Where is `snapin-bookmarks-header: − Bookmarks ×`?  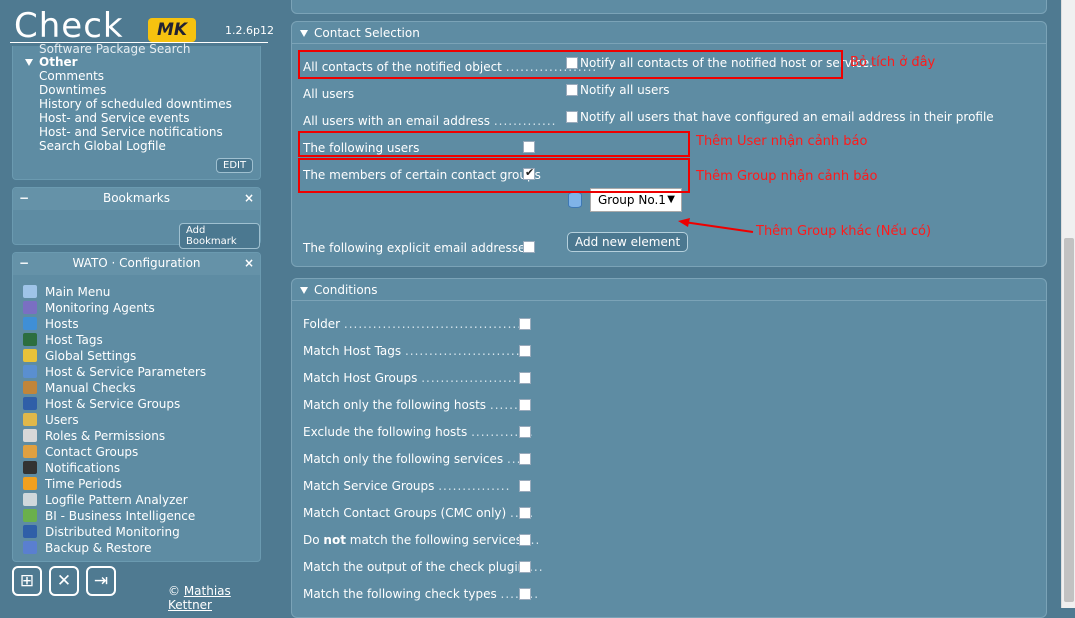 snapin-bookmarks-header: − Bookmarks × is located at coordinates (136, 199).